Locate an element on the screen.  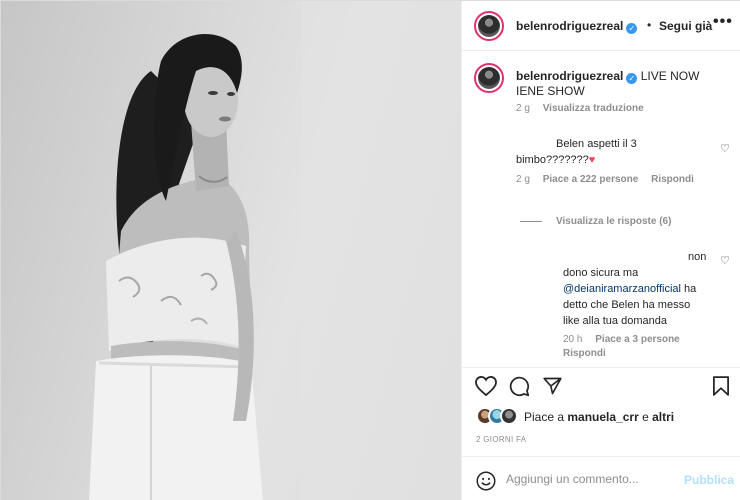
reply-text-line: dono sicura ma is located at coordinates (601, 273).